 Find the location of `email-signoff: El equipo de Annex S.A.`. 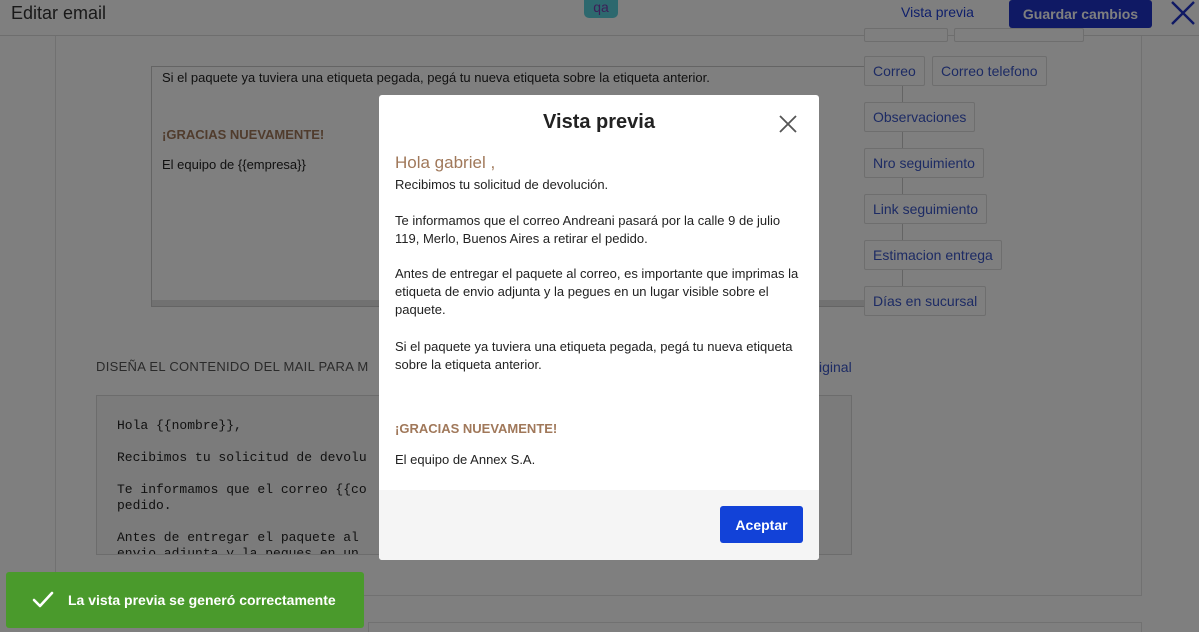

email-signoff: El equipo de Annex S.A. is located at coordinates (465, 459).